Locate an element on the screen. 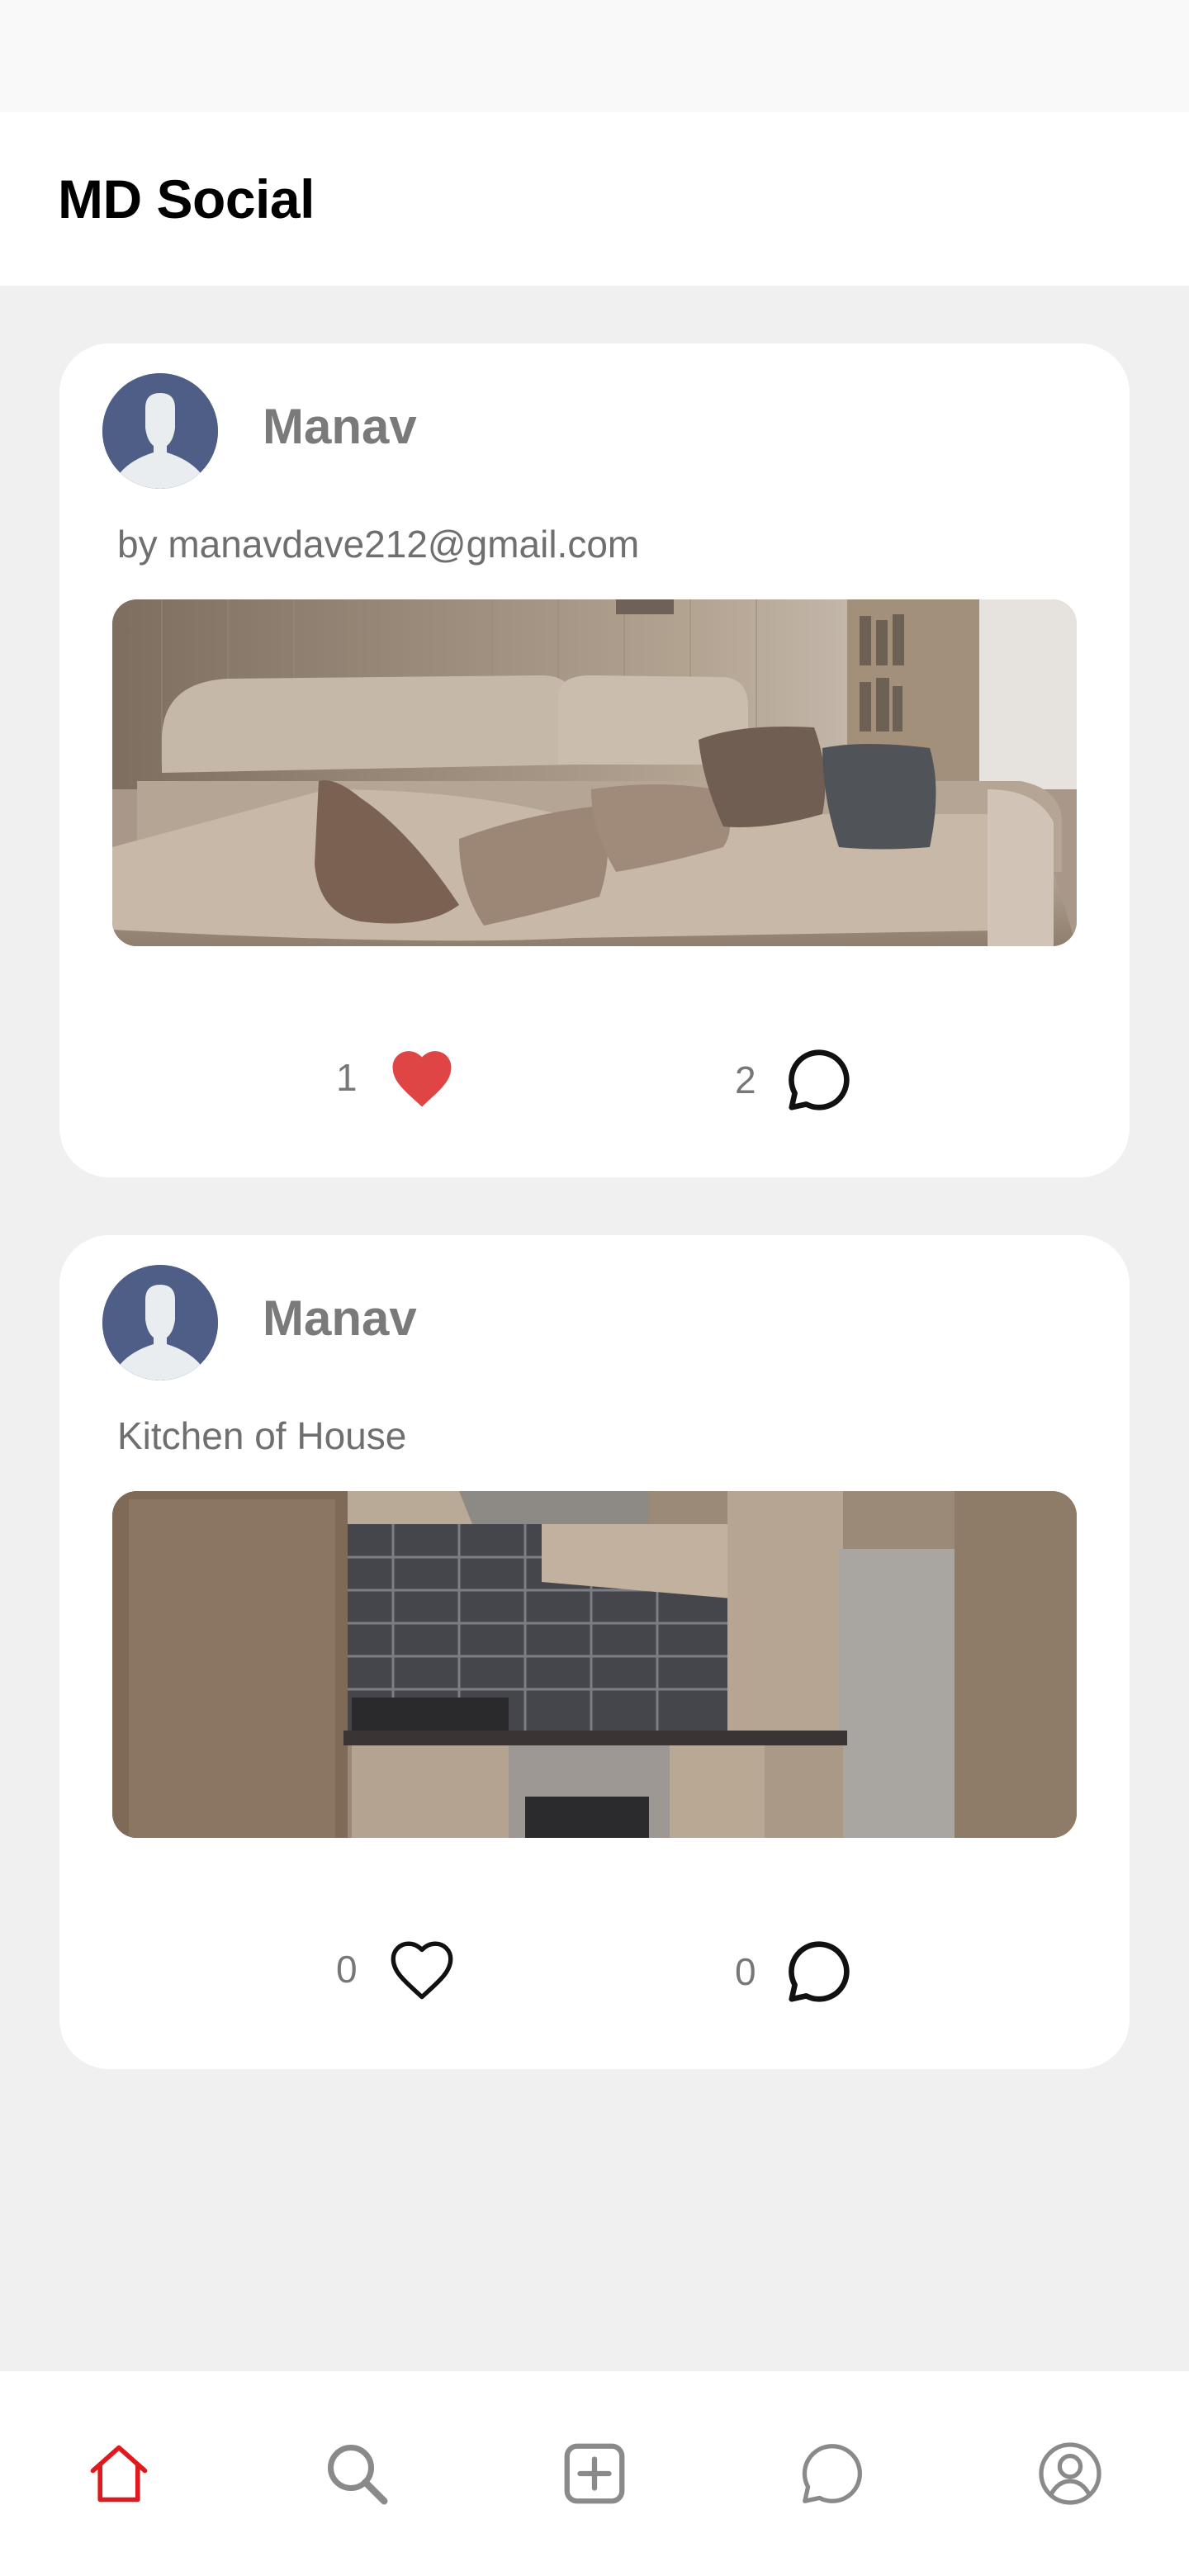 This screenshot has width=1189, height=2576. post-caption: Kitchen of House is located at coordinates (262, 1435).